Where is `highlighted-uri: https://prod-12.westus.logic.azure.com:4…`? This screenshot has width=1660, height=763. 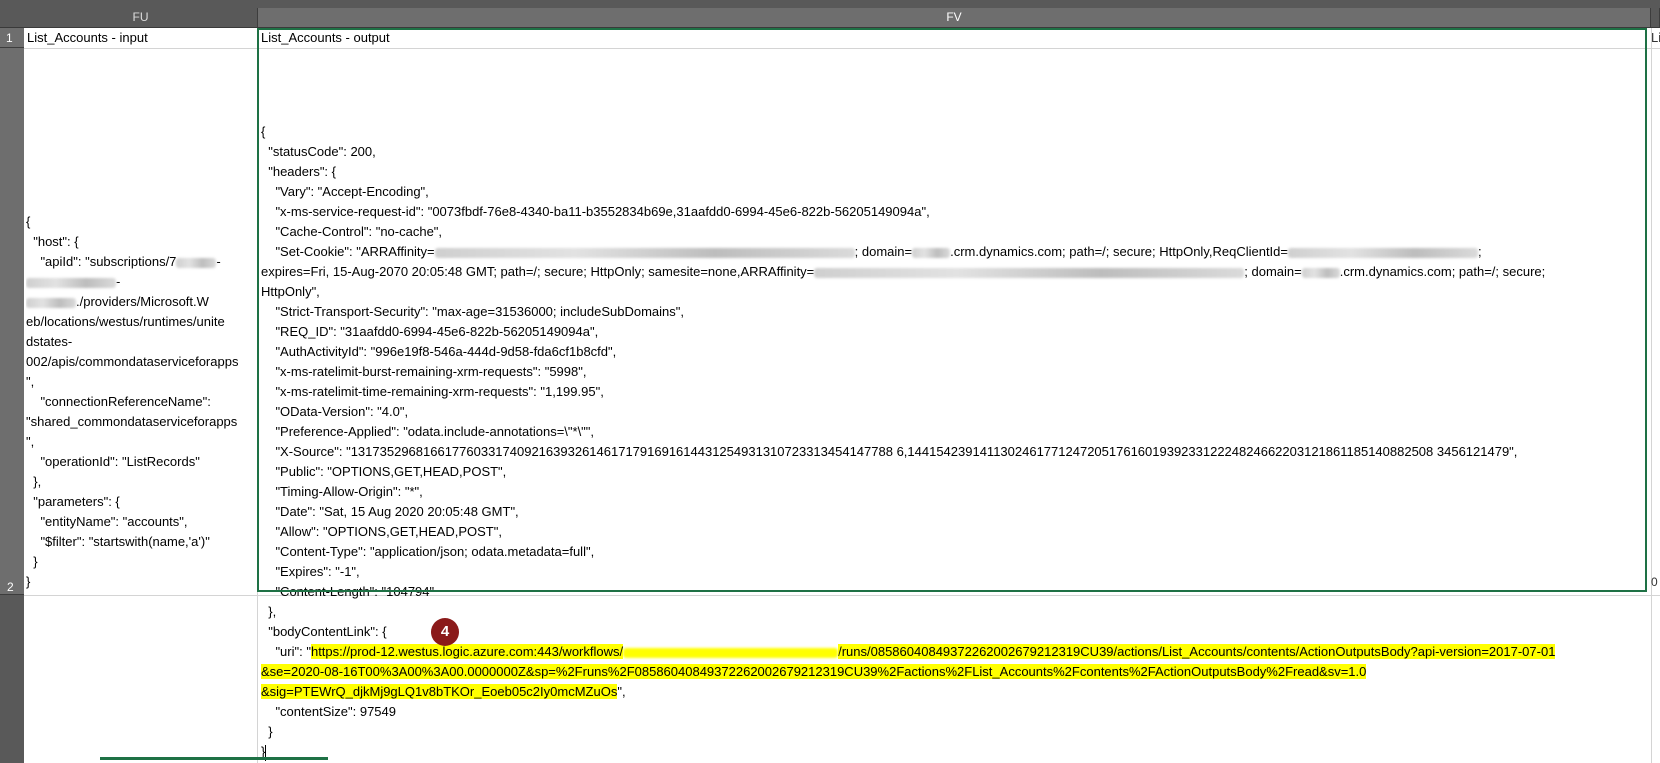
highlighted-uri: https://prod-12.westus.logic.azure.com:4… is located at coordinates (467, 651).